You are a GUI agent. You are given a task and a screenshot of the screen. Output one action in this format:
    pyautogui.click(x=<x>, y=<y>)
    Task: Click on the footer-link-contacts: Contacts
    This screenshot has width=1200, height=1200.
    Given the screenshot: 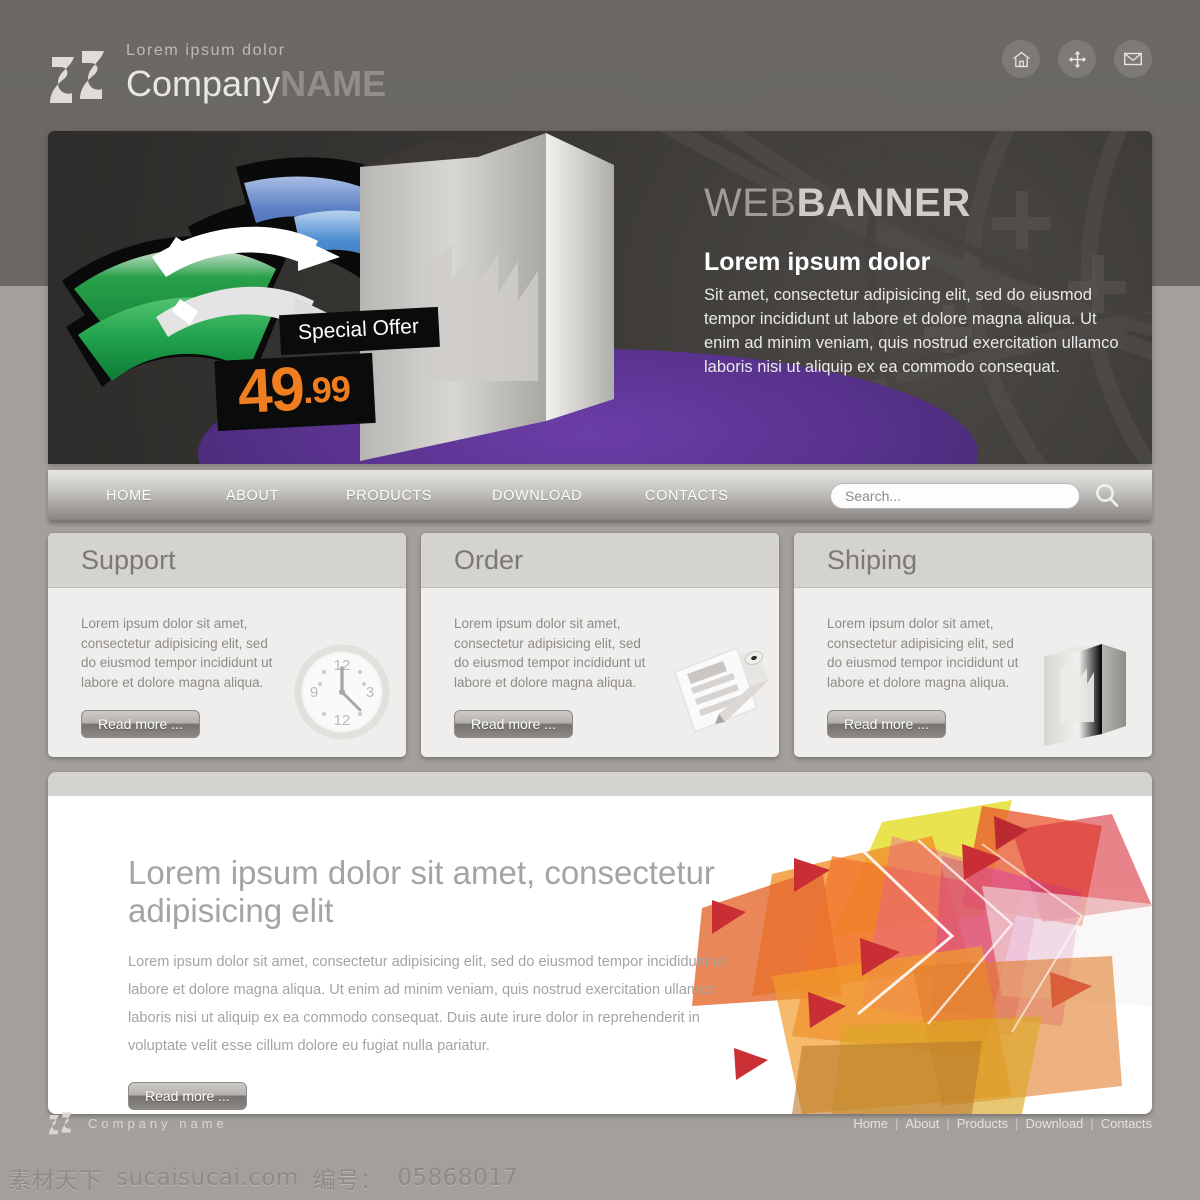 What is the action you would take?
    pyautogui.click(x=1126, y=1123)
    